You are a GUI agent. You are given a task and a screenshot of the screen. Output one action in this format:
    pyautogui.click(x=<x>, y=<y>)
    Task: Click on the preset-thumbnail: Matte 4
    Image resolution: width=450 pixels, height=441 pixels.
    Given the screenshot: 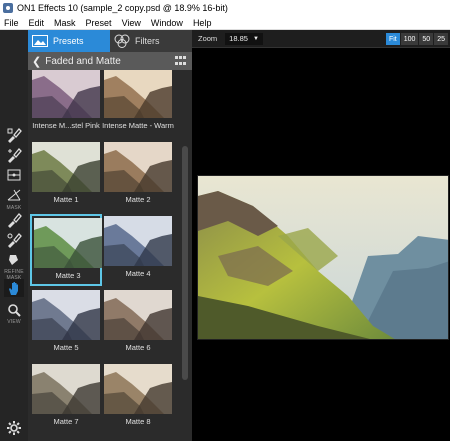 What is the action you would take?
    pyautogui.click(x=138, y=250)
    